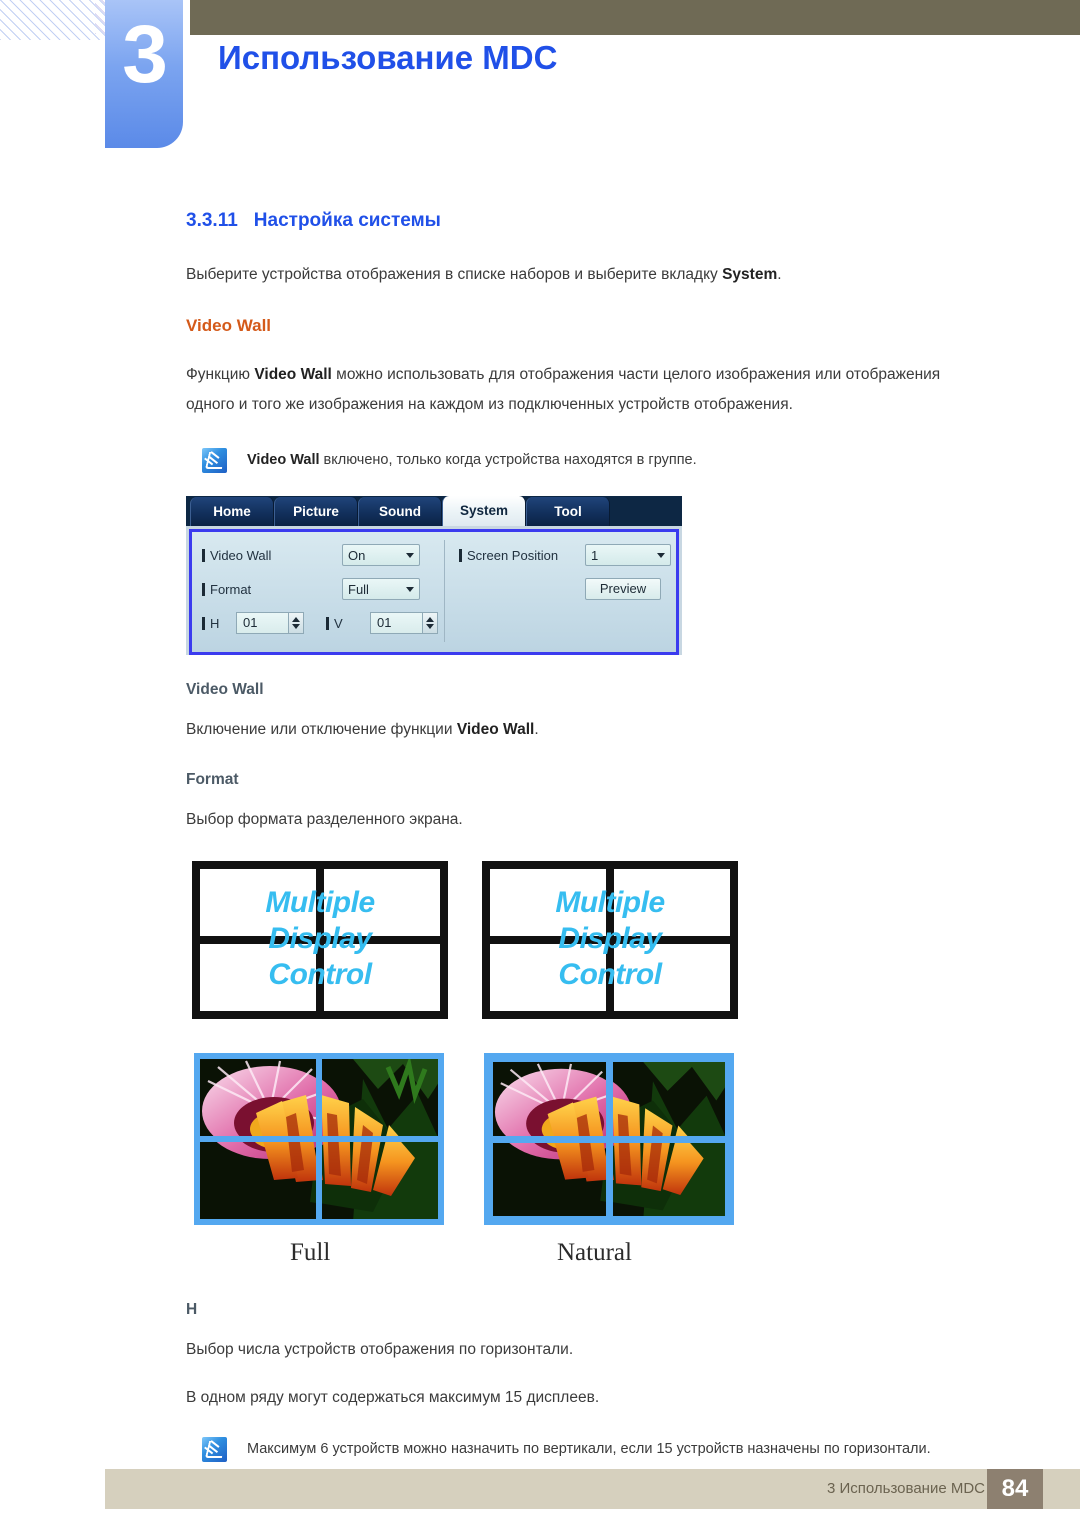  Describe the element at coordinates (430, 623) in the screenshot. I see `v-stepper-buttons` at that location.